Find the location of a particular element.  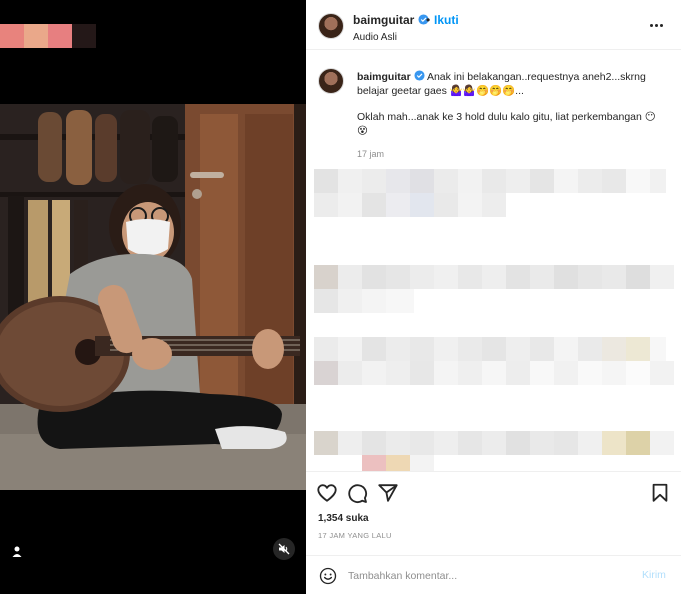

post-header: baimguitar • Ikuti Audio Asli is located at coordinates (493, 25).